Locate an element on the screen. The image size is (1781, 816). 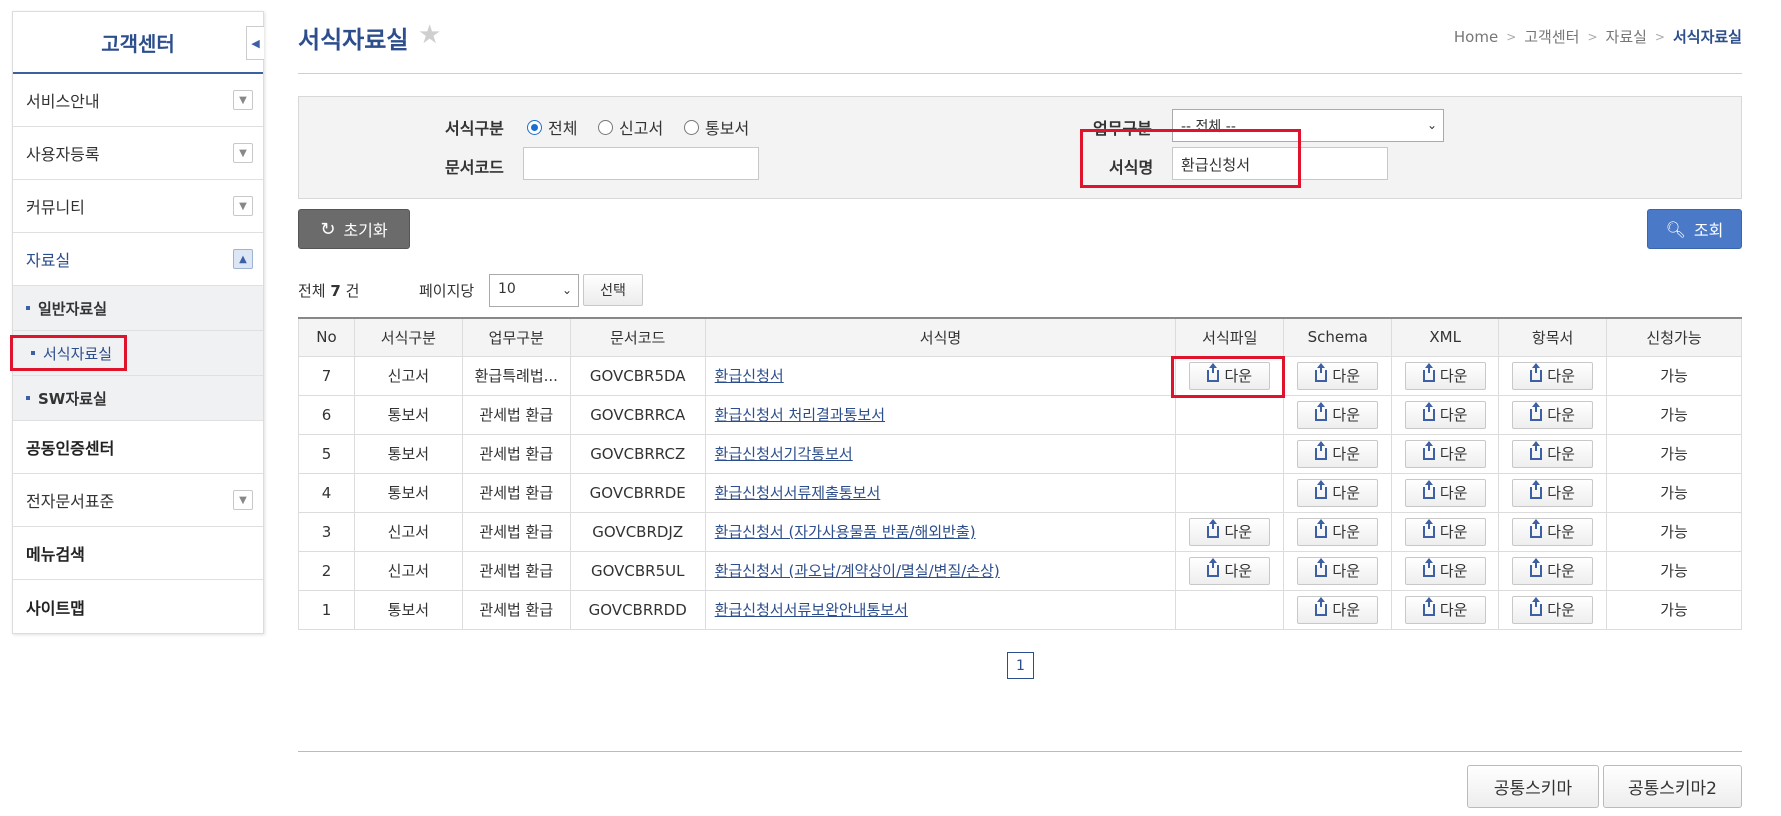
radio-notice-label: 통보서 is located at coordinates (727, 128).